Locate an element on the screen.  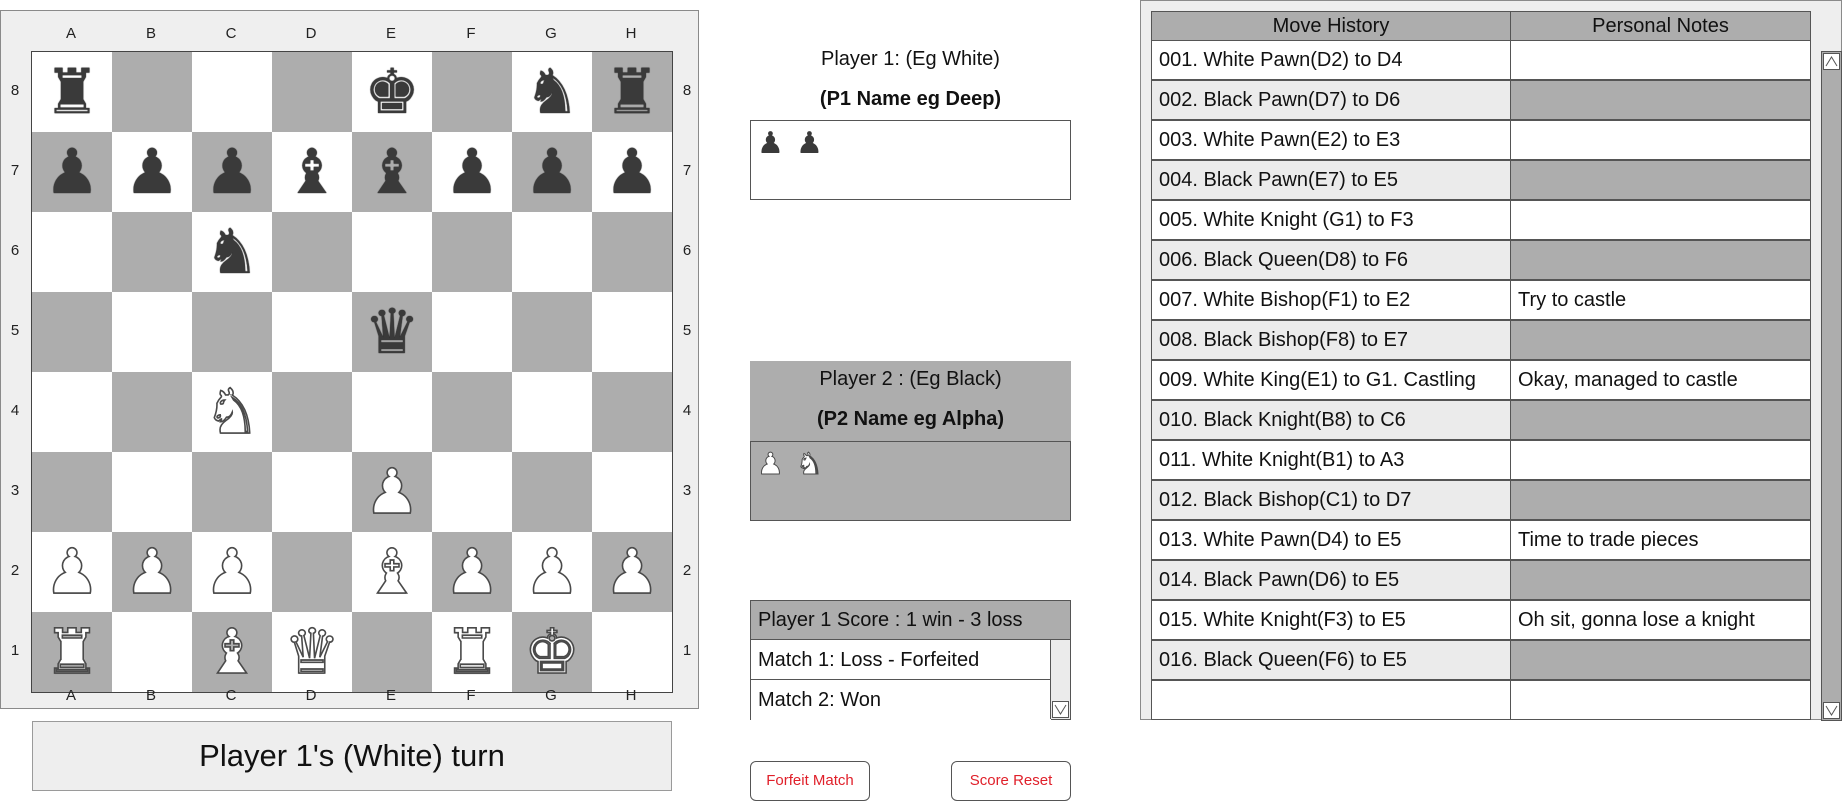
square-d2 is located at coordinates (312, 572).